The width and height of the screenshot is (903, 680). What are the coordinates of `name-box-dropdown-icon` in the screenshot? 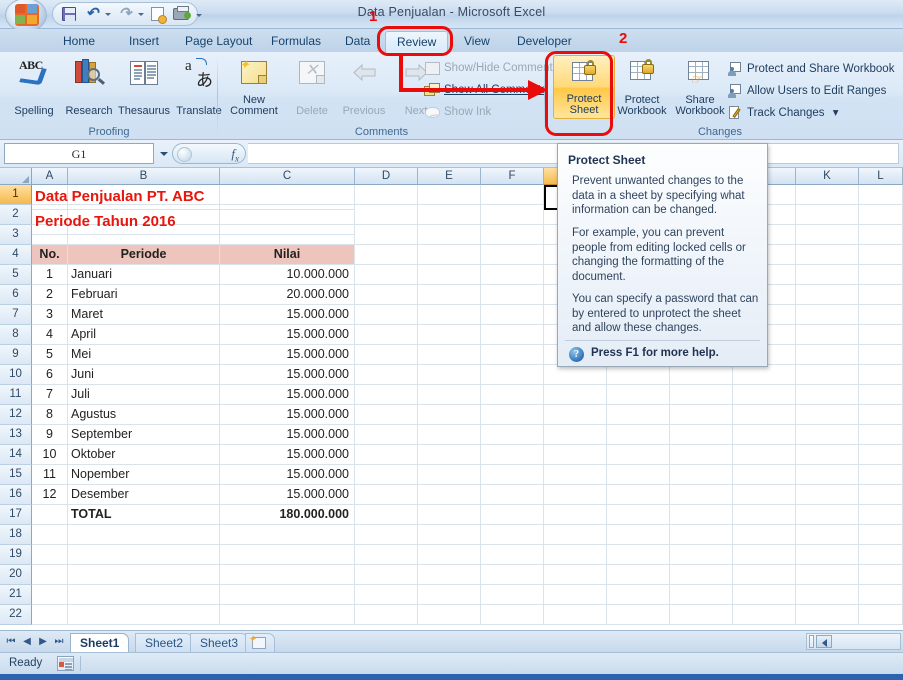 It's located at (163, 153).